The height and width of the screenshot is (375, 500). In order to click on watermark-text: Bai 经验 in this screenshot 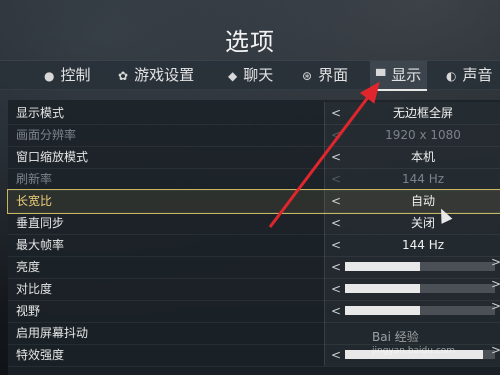, I will do `click(395, 337)`.